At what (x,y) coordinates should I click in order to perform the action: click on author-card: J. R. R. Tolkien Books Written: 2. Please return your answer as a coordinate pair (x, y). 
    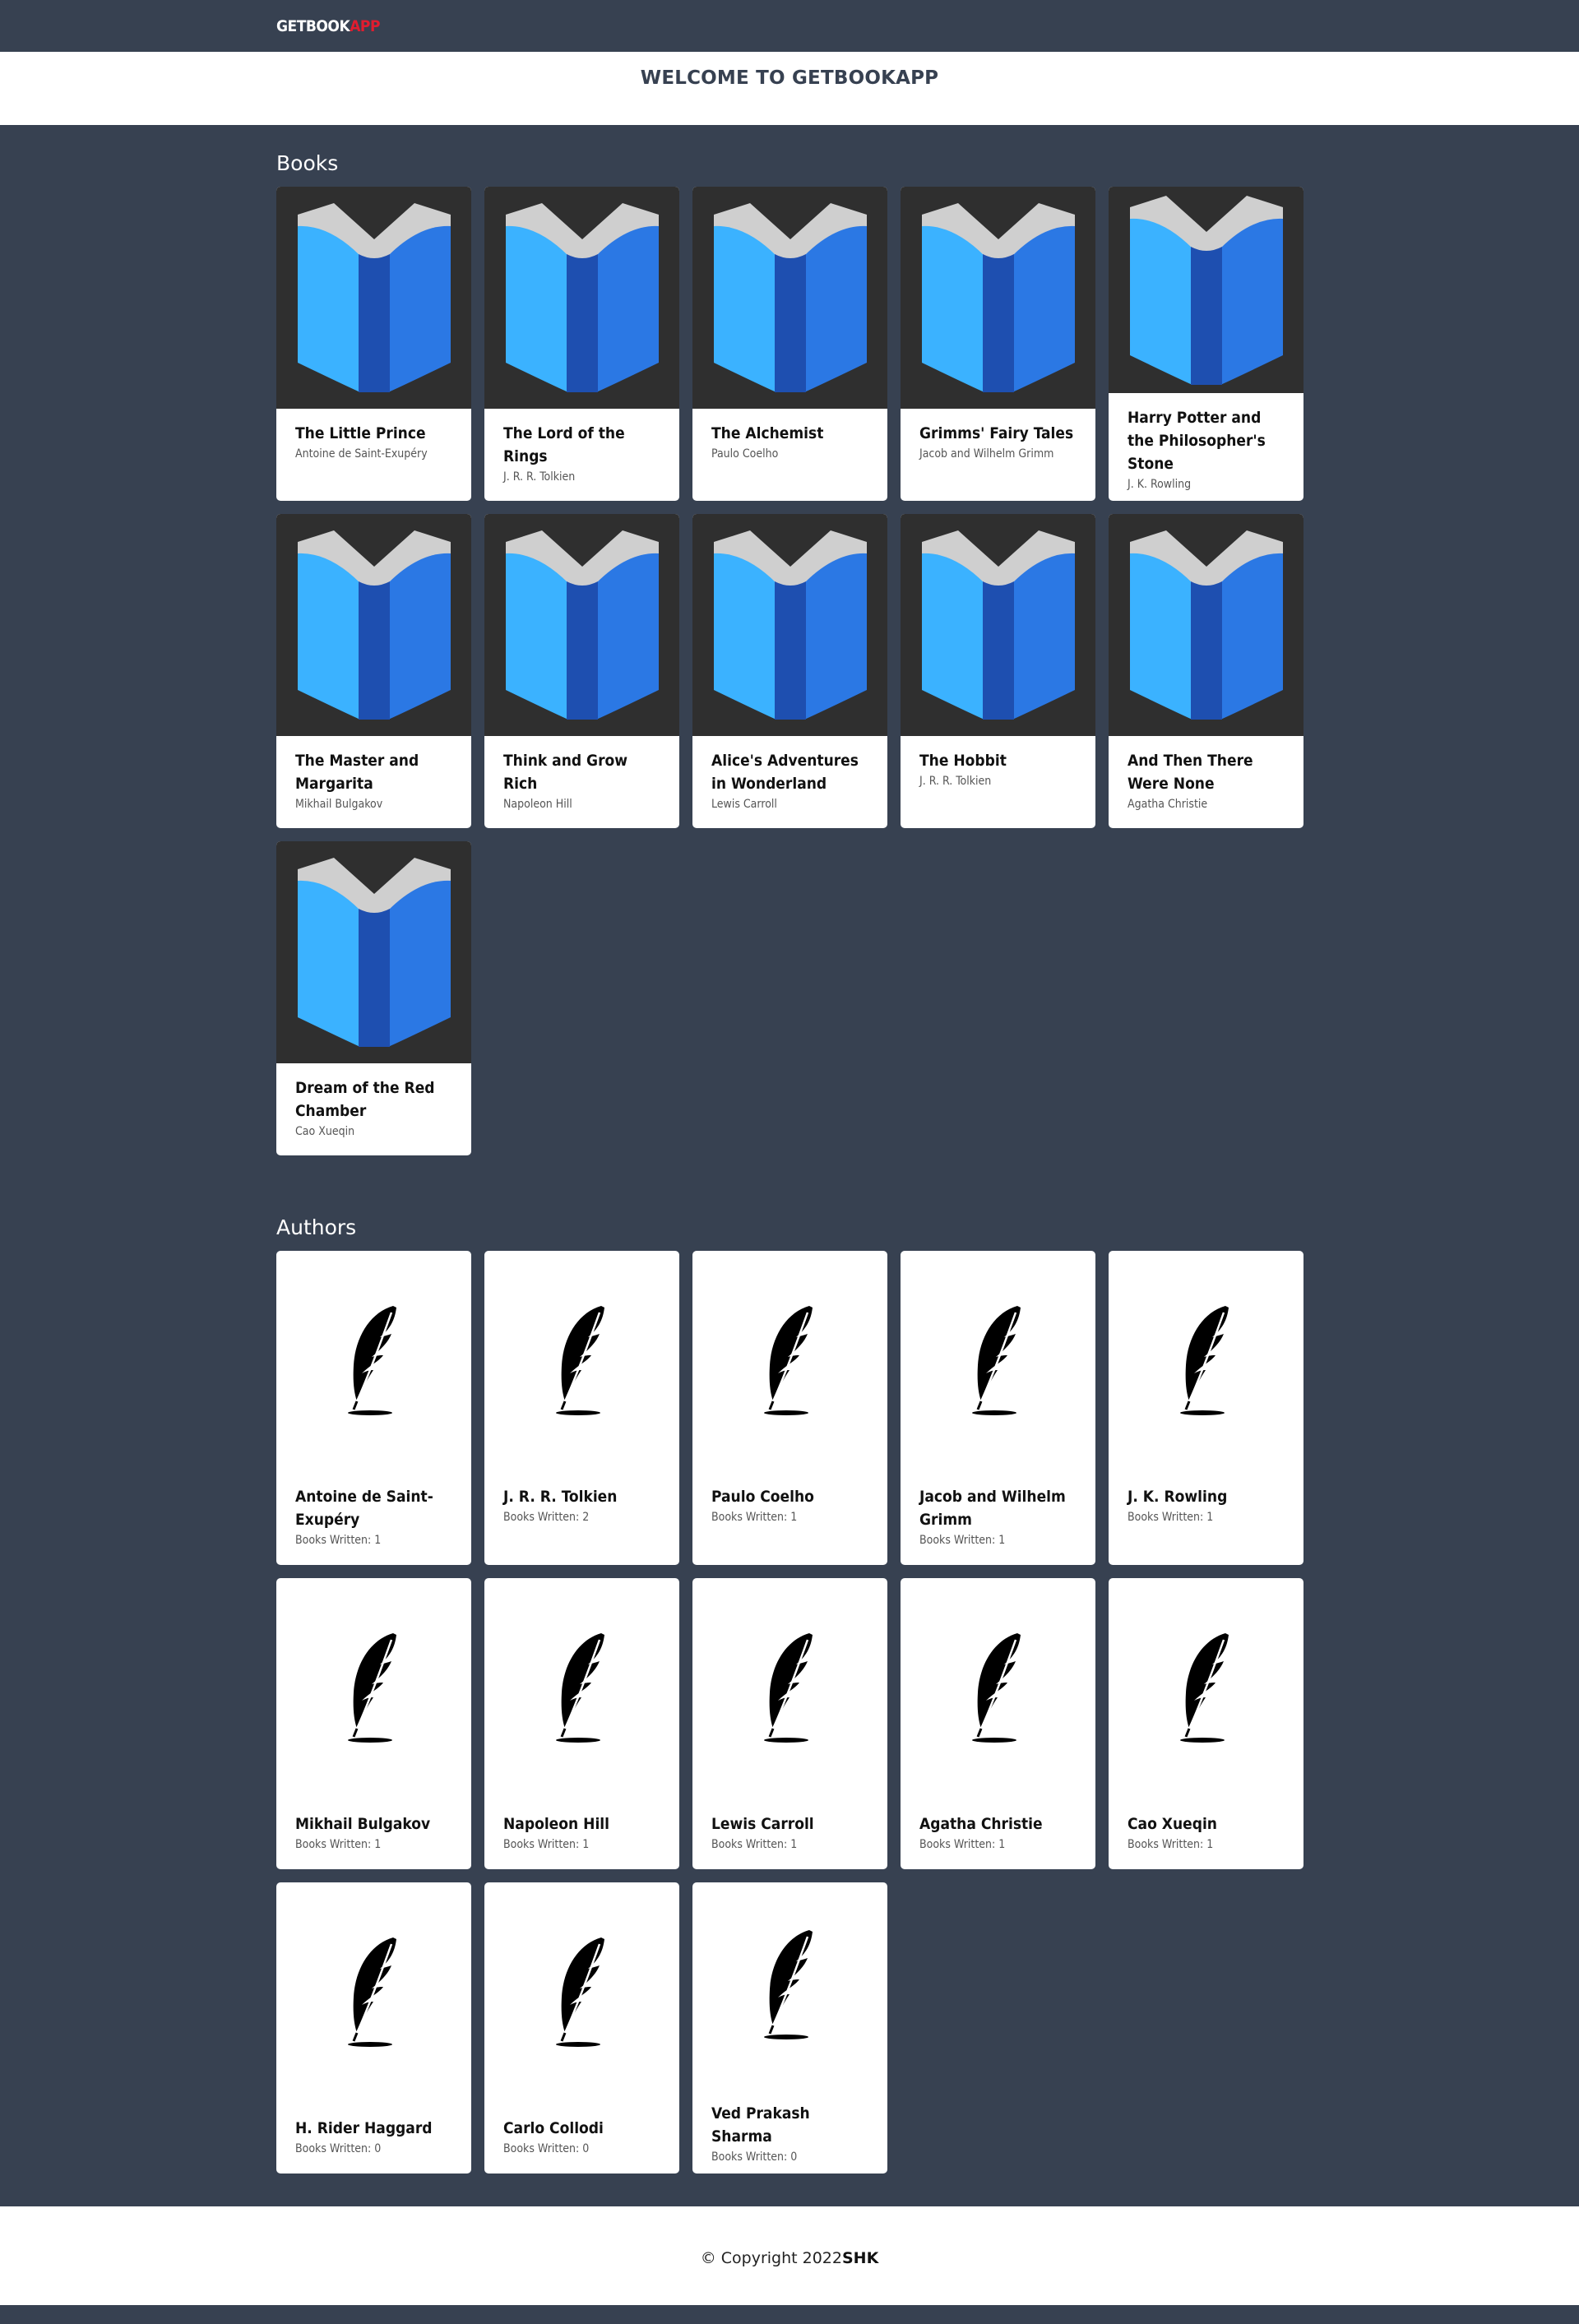
    Looking at the image, I should click on (581, 1408).